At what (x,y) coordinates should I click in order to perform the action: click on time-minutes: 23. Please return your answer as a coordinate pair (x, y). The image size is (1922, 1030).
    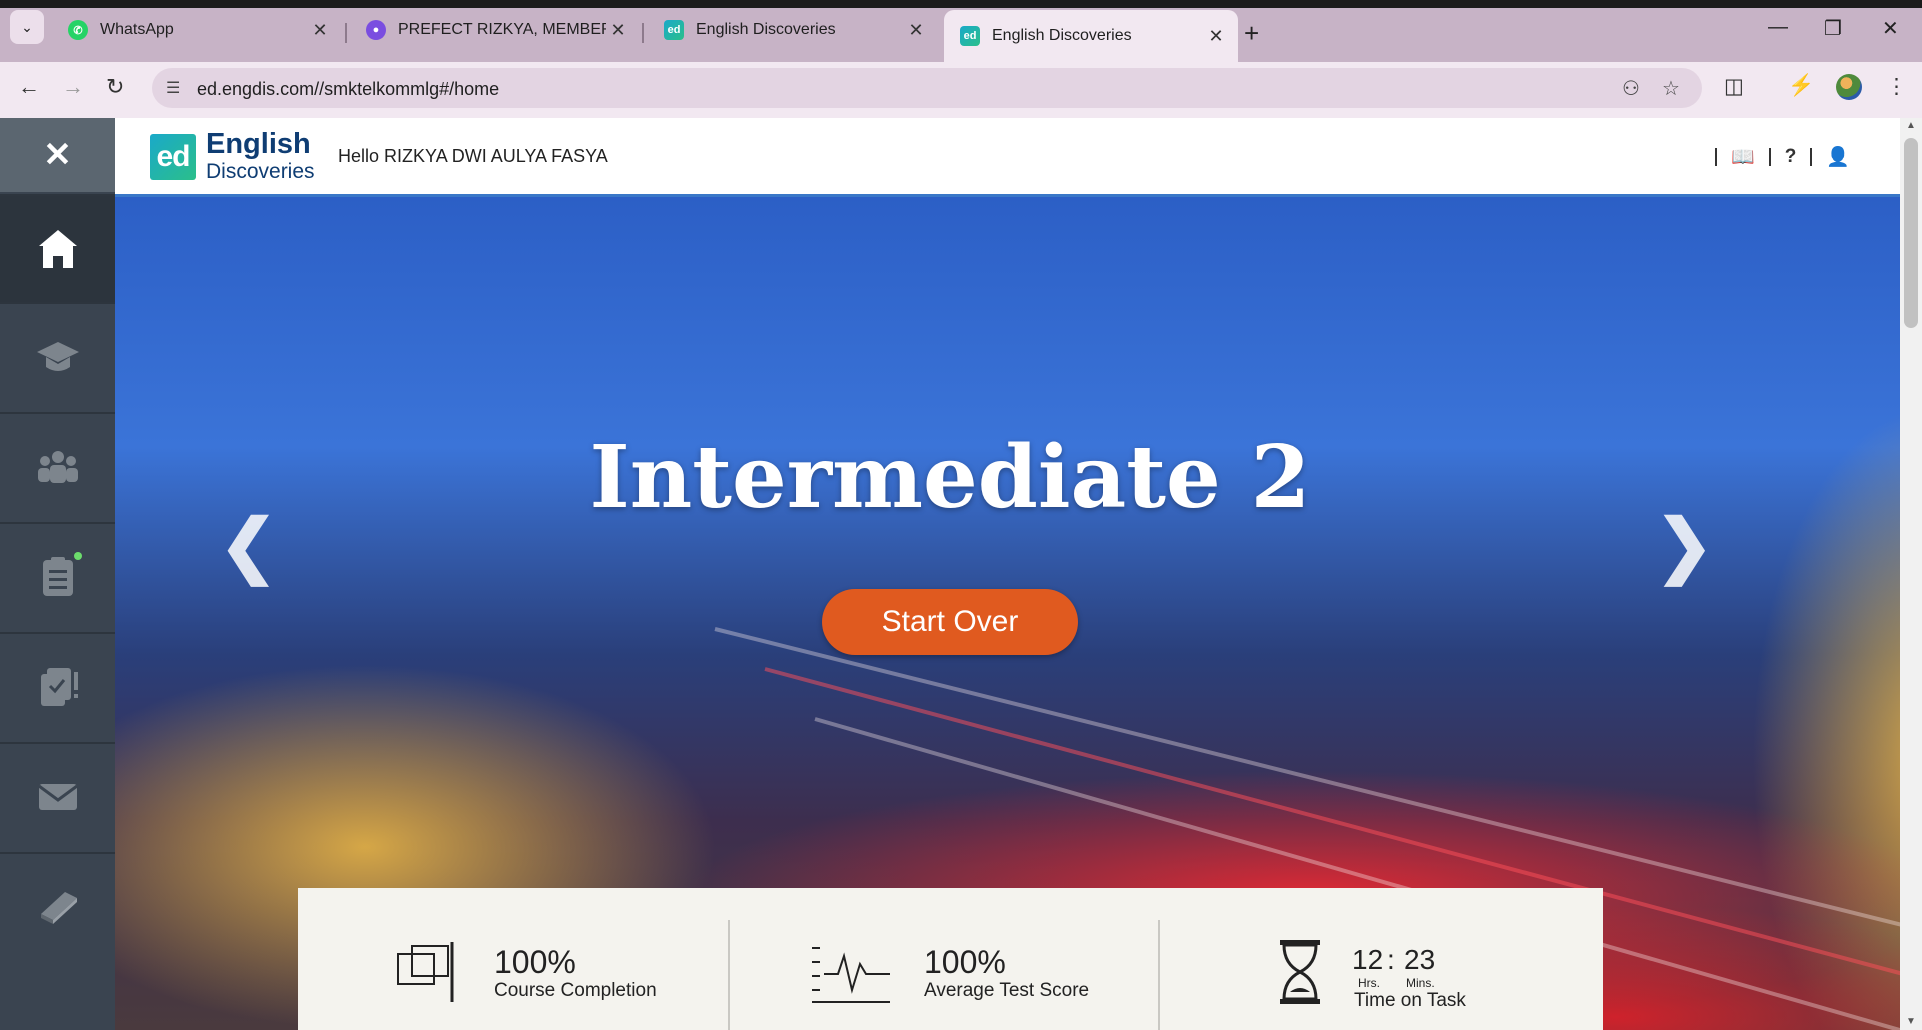
    Looking at the image, I should click on (1420, 959).